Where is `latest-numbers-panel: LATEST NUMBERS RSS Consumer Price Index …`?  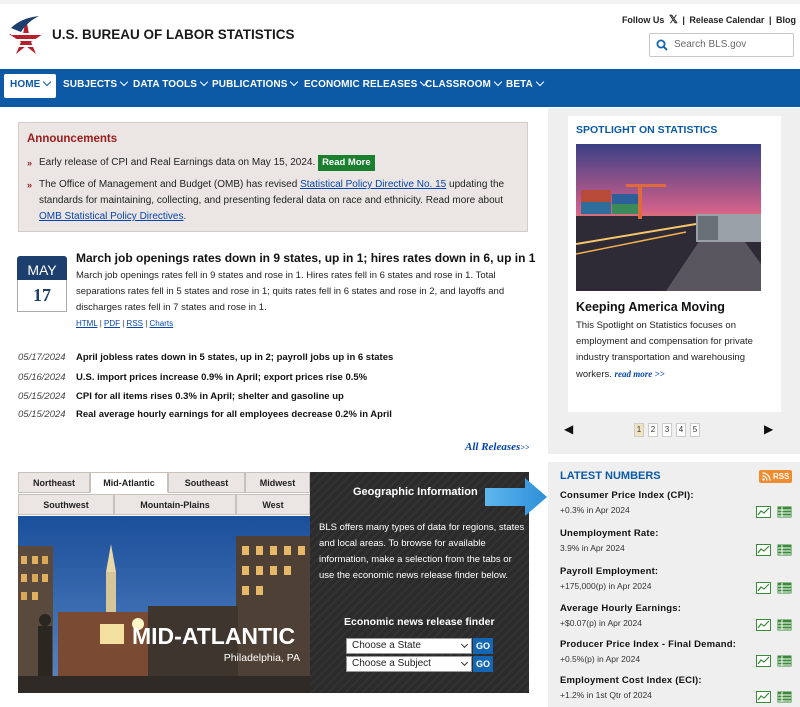
latest-numbers-panel: LATEST NUMBERS RSS Consumer Price Index … is located at coordinates (674, 584).